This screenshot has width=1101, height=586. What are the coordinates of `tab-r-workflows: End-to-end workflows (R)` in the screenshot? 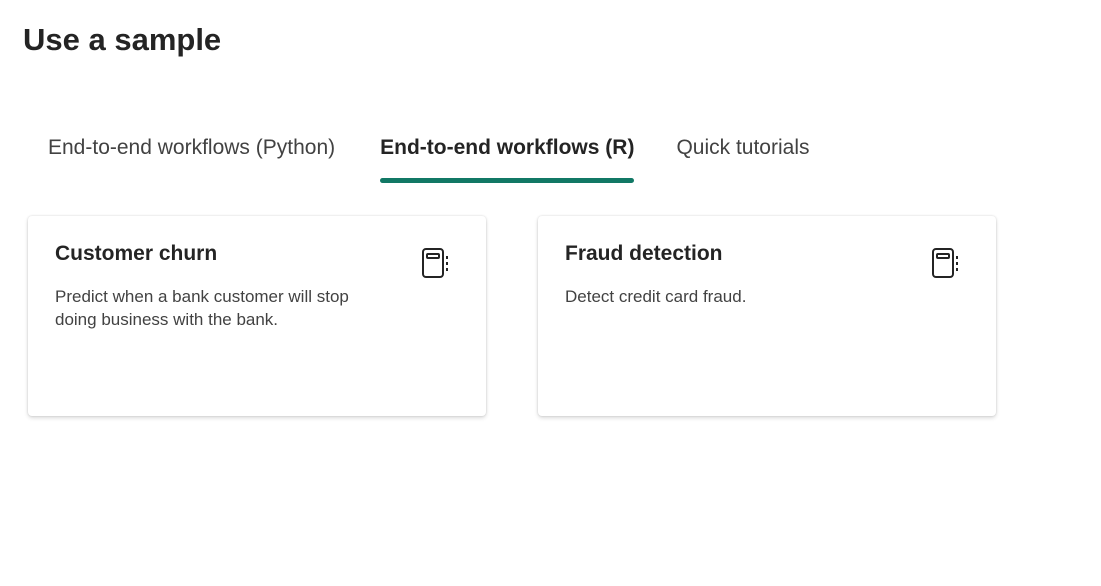 It's located at (507, 157).